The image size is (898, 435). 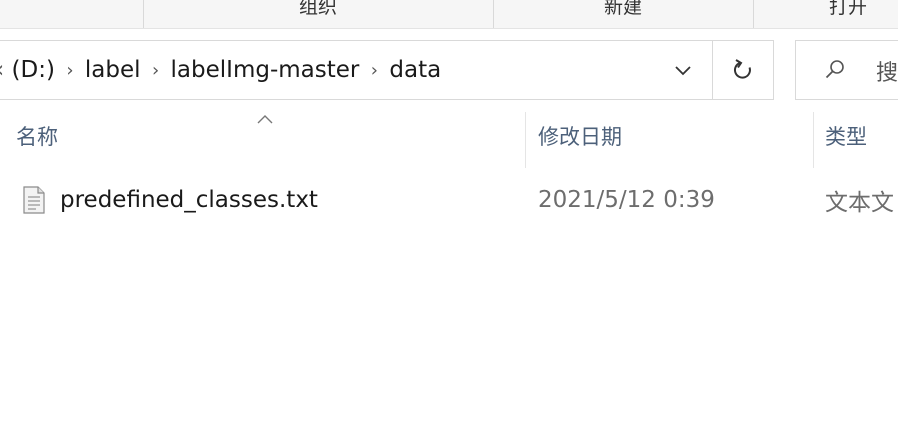 I want to click on breadcrumb-drive: ‹ (D:), so click(x=28, y=70).